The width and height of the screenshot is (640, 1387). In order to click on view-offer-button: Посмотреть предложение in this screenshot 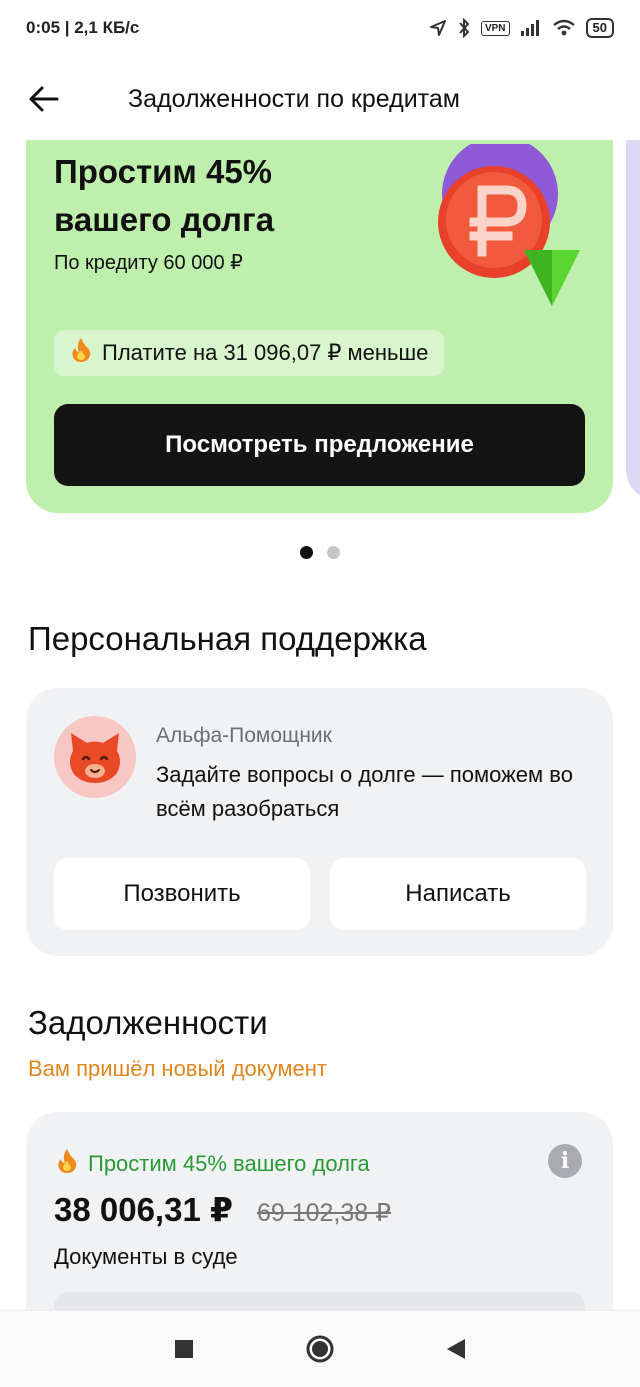, I will do `click(319, 445)`.